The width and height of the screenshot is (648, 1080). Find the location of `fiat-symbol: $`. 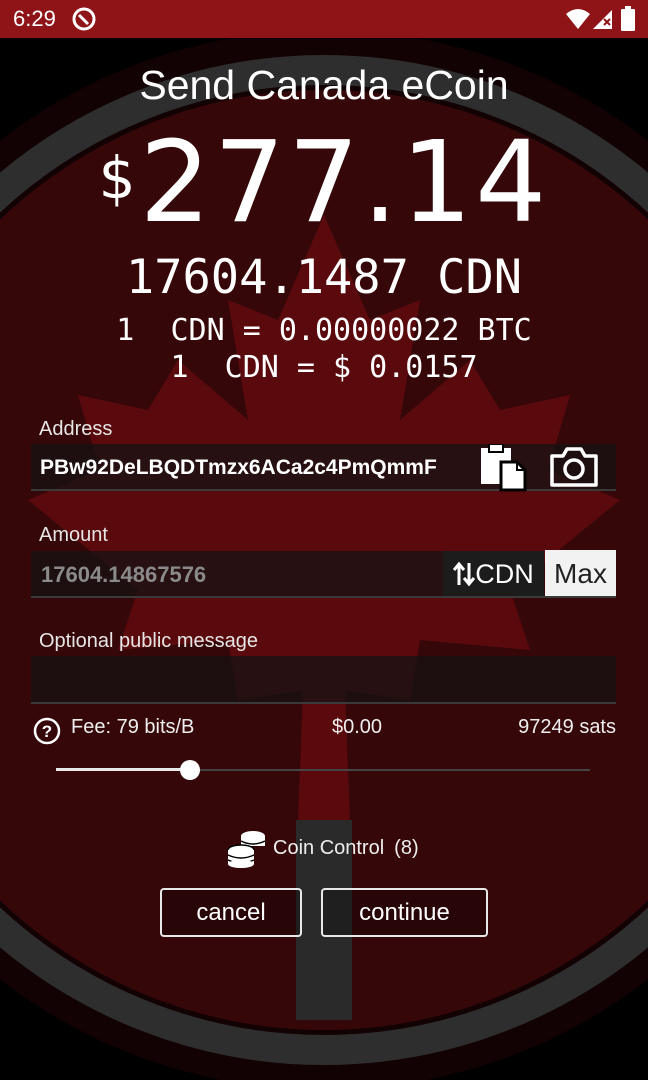

fiat-symbol: $ is located at coordinates (117, 178).